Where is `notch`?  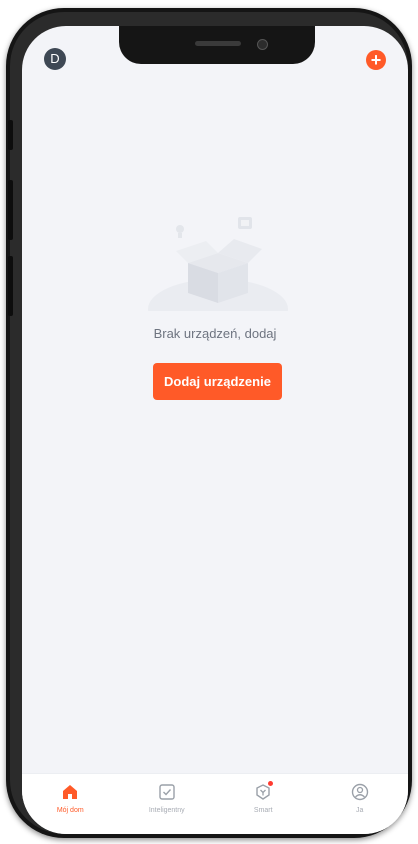 notch is located at coordinates (217, 45).